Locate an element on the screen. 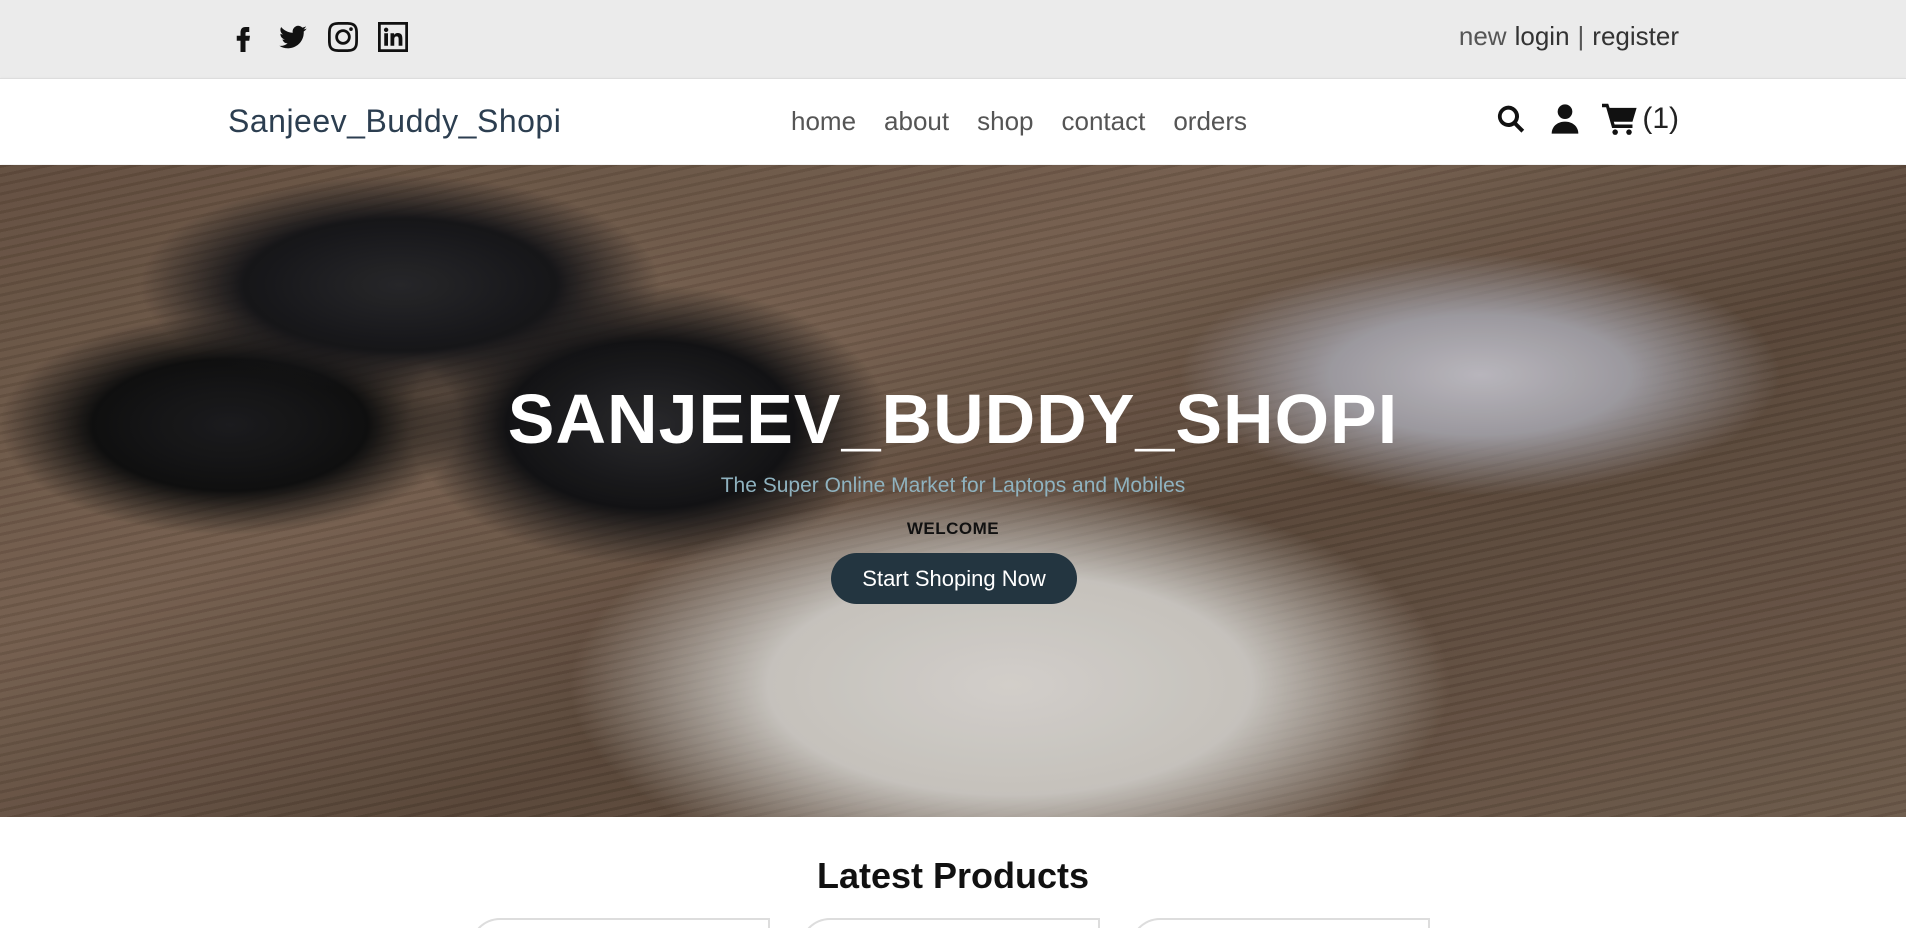 Image resolution: width=1906 pixels, height=928 pixels. hero-title: SANJEEV_BUDDY_SHOPI is located at coordinates (953, 419).